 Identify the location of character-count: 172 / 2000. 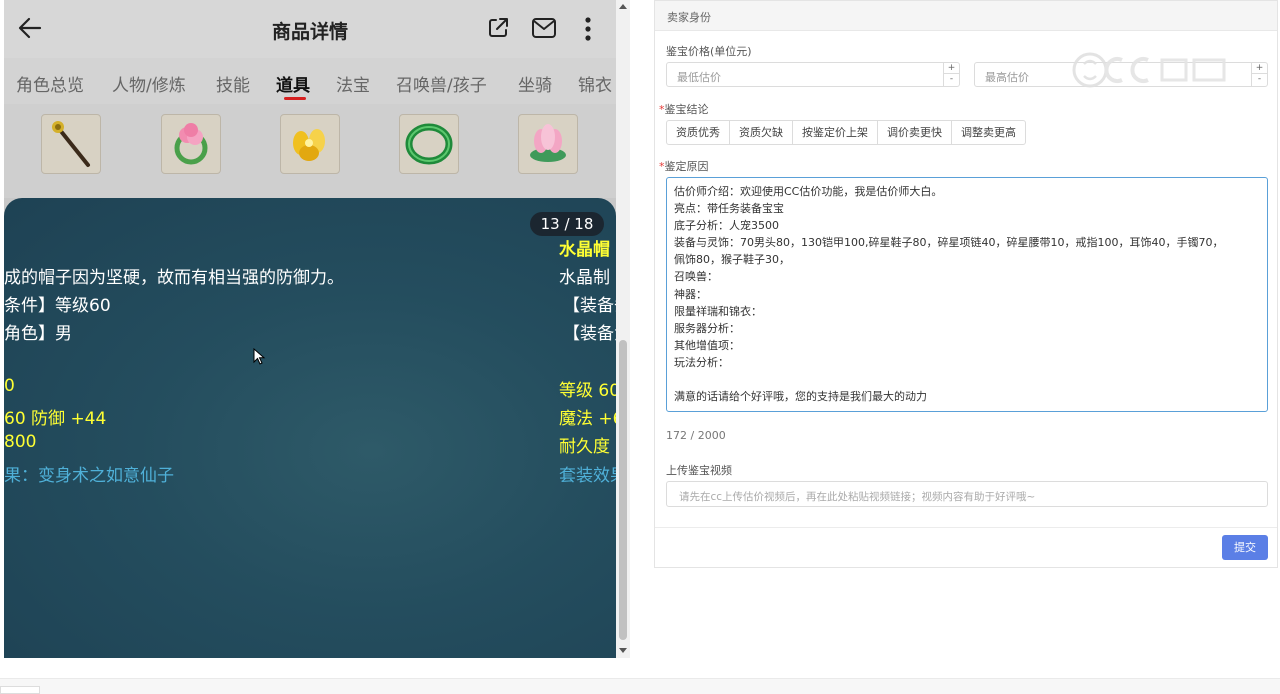
(696, 435).